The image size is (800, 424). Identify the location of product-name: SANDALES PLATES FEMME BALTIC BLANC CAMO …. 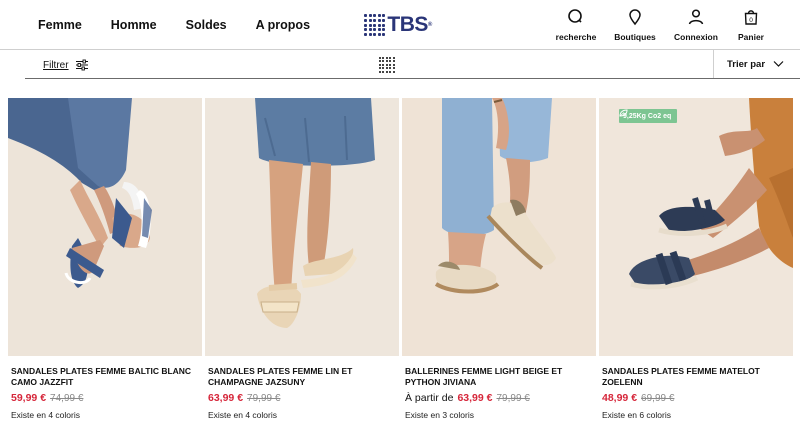
(105, 376).